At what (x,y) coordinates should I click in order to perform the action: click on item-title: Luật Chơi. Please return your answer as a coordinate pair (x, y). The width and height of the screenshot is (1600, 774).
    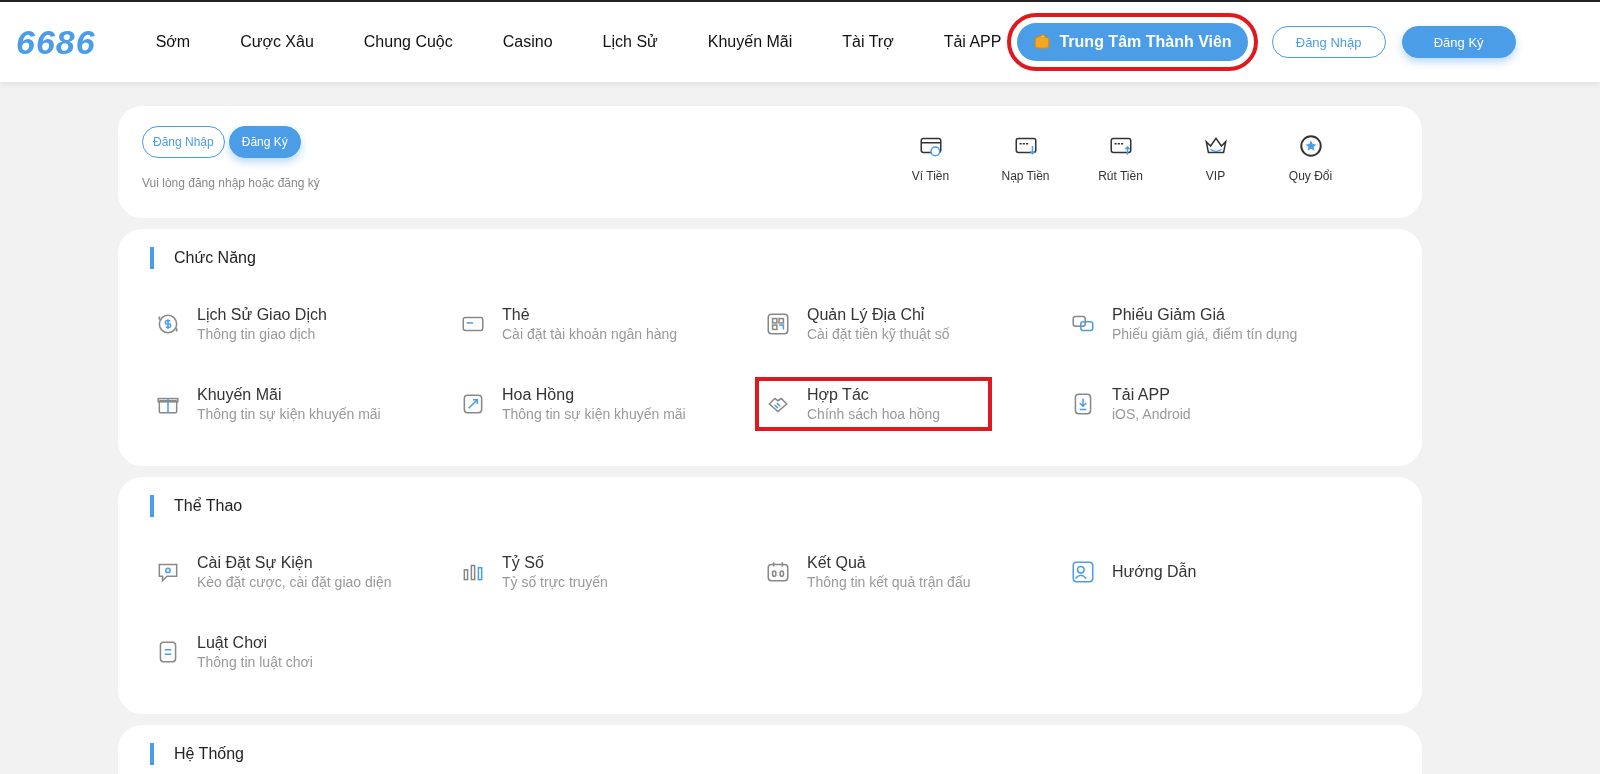
    Looking at the image, I should click on (233, 643).